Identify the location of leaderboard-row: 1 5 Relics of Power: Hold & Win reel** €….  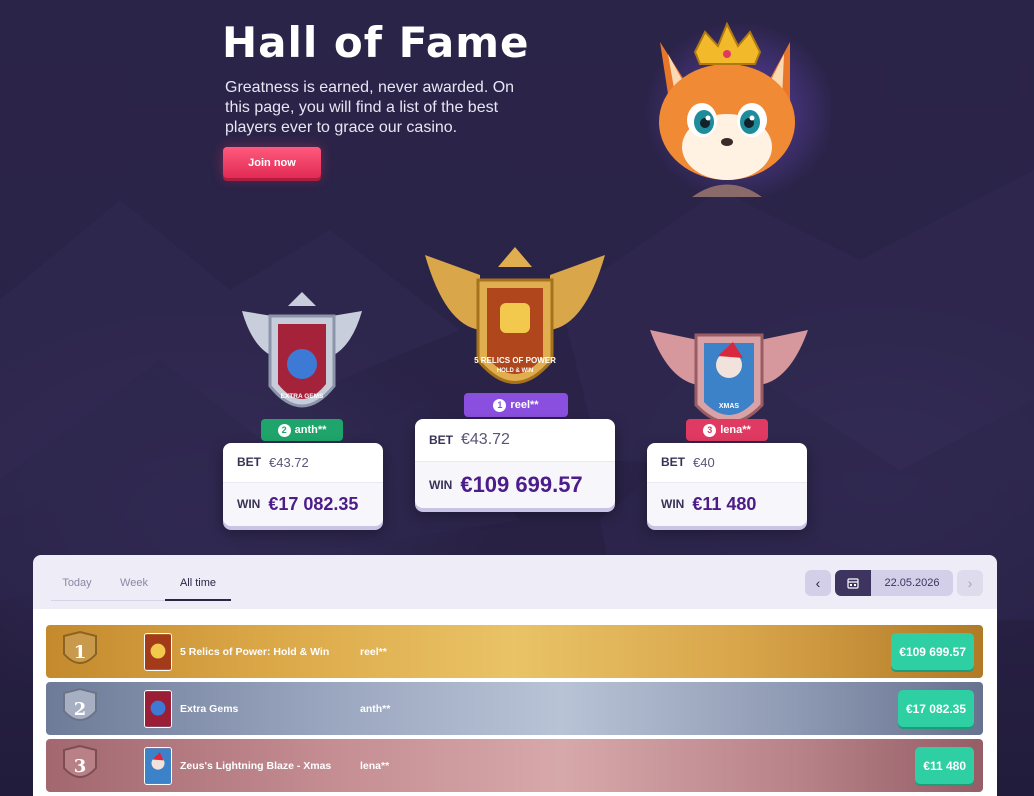
(514, 651).